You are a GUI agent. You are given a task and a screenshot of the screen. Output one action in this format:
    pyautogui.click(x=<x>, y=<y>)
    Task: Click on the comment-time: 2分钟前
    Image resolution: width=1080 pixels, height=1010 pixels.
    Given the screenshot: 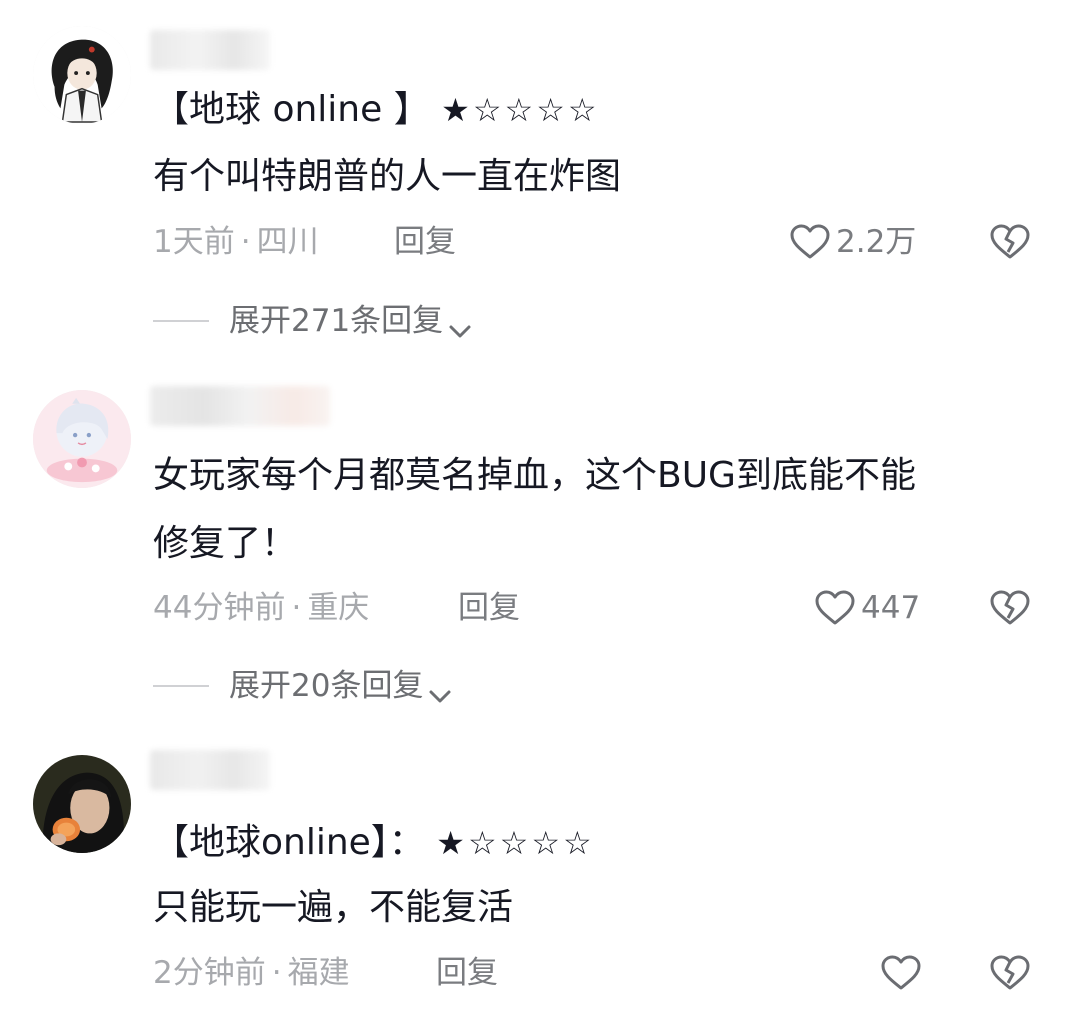 What is the action you would take?
    pyautogui.click(x=209, y=973)
    